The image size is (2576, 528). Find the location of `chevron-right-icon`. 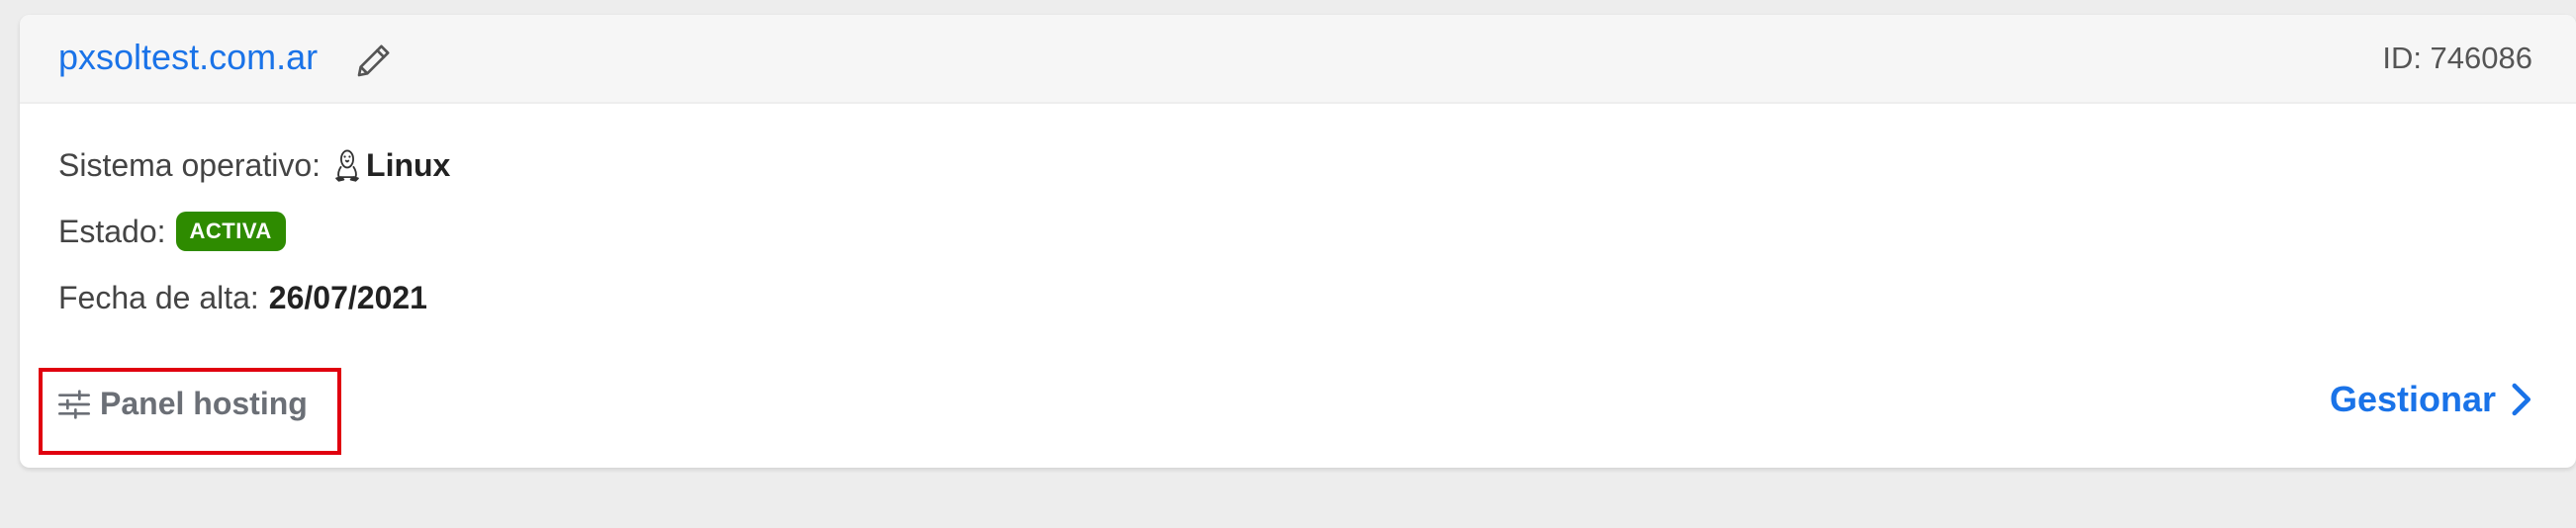

chevron-right-icon is located at coordinates (2522, 399).